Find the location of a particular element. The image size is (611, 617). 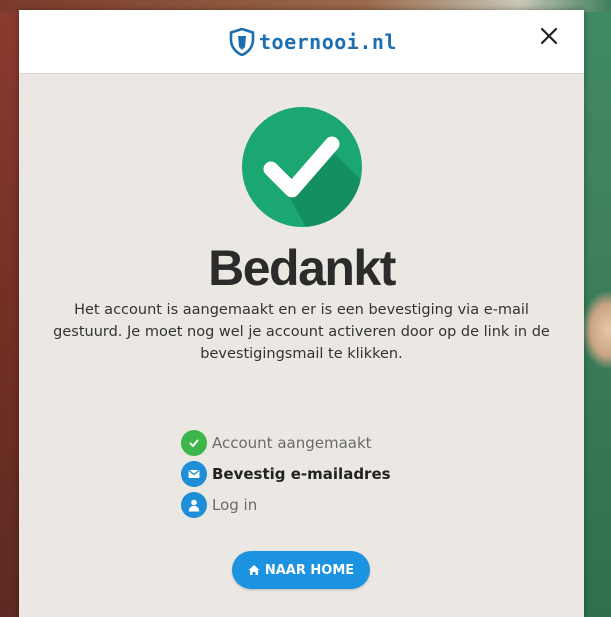

background-arm is located at coordinates (596, 330).